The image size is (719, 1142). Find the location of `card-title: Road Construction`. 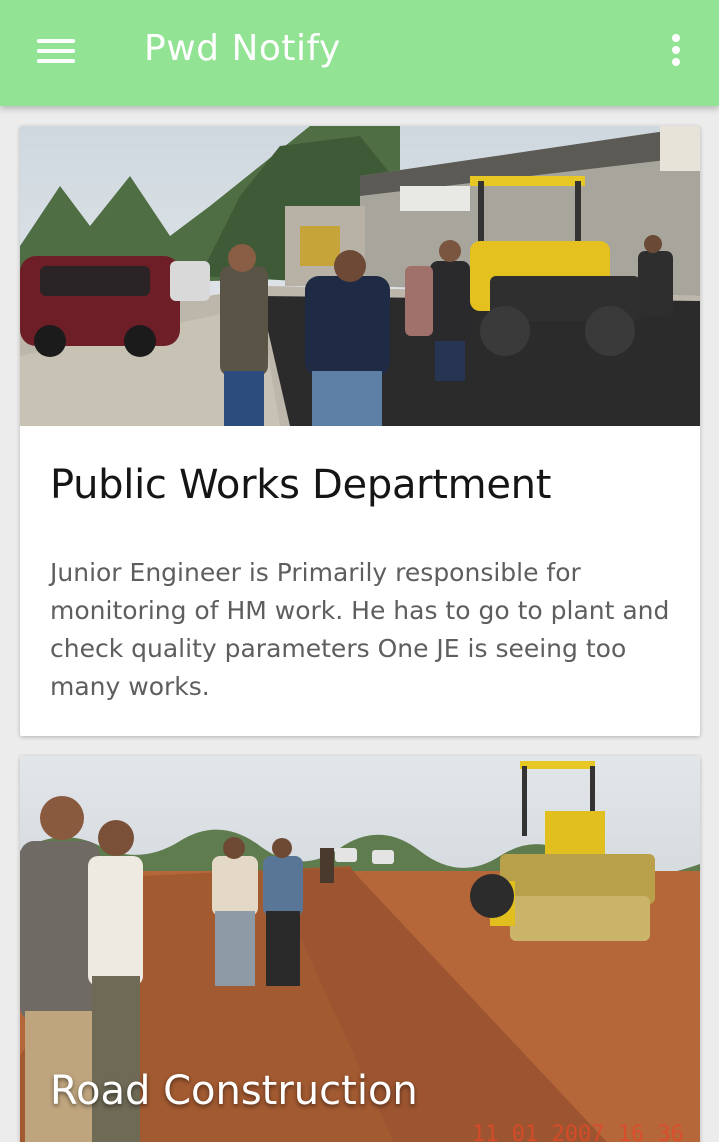

card-title: Road Construction is located at coordinates (234, 1091).